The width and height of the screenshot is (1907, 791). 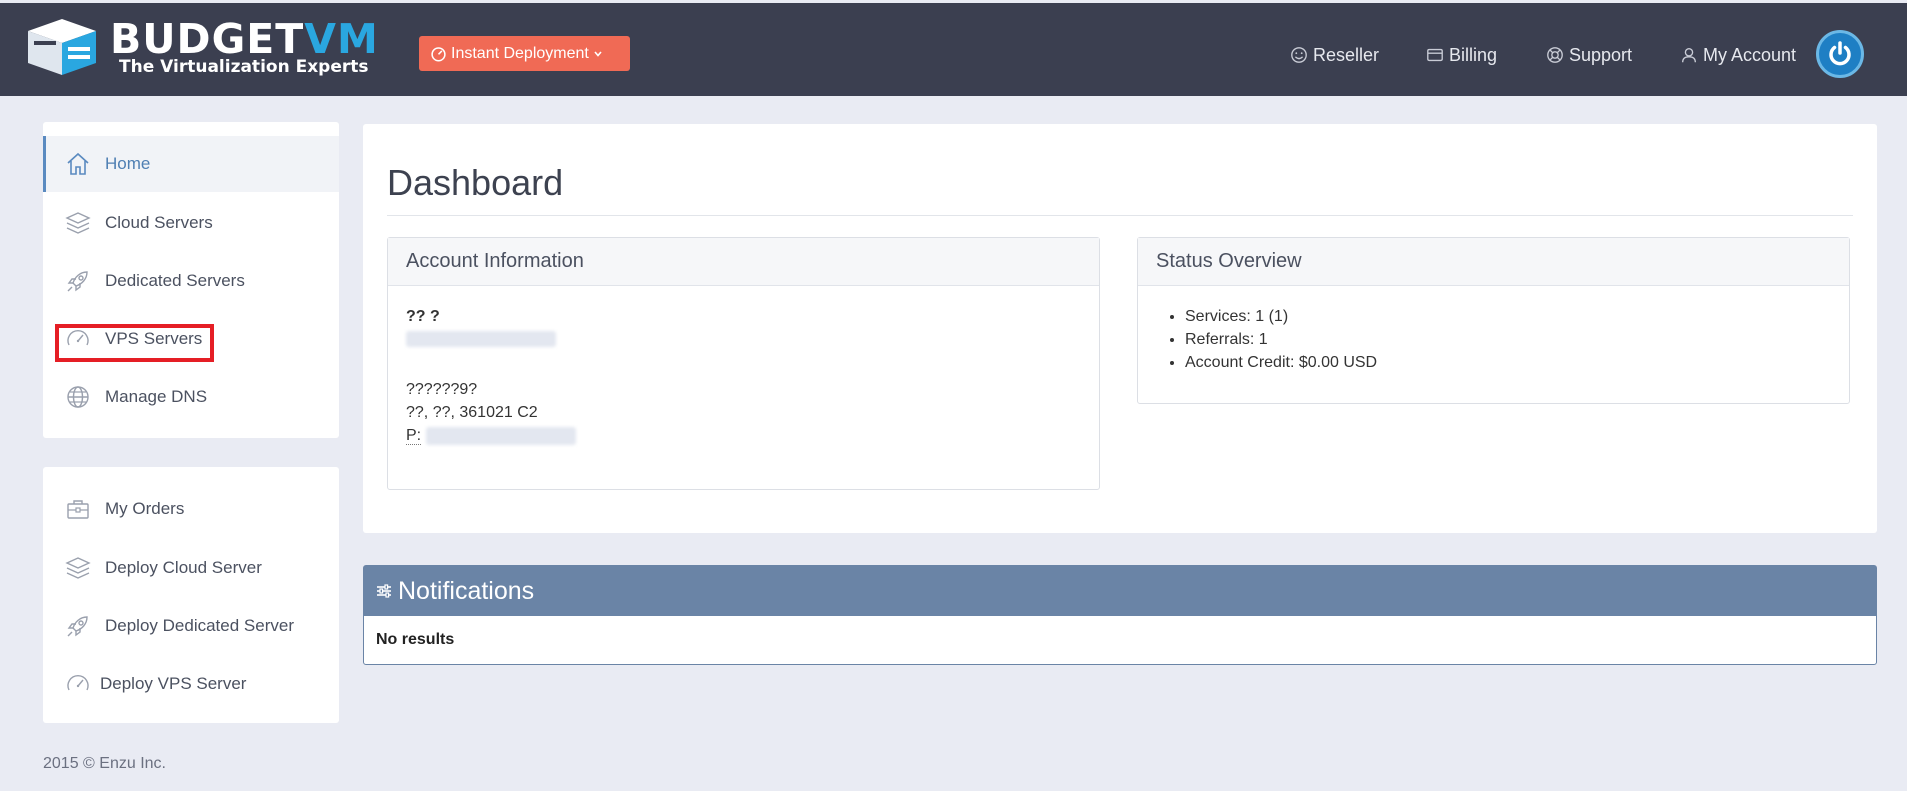 What do you see at coordinates (520, 53) in the screenshot?
I see `instant-deployment-label: Instant Deployment` at bounding box center [520, 53].